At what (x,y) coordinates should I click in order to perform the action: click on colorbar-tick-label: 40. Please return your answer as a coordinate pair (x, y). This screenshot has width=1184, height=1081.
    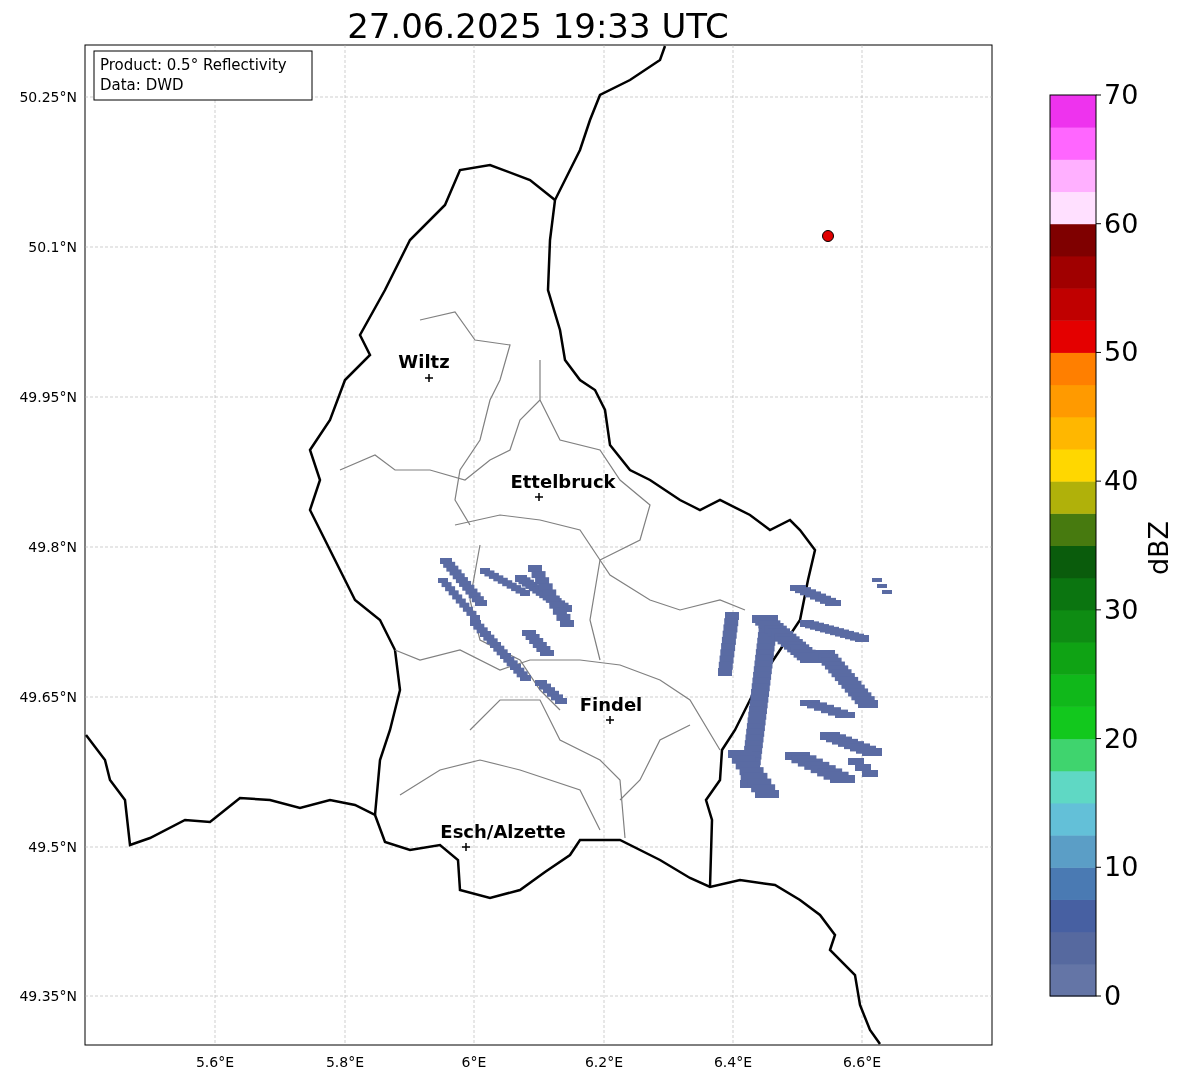
    Looking at the image, I should click on (1121, 481).